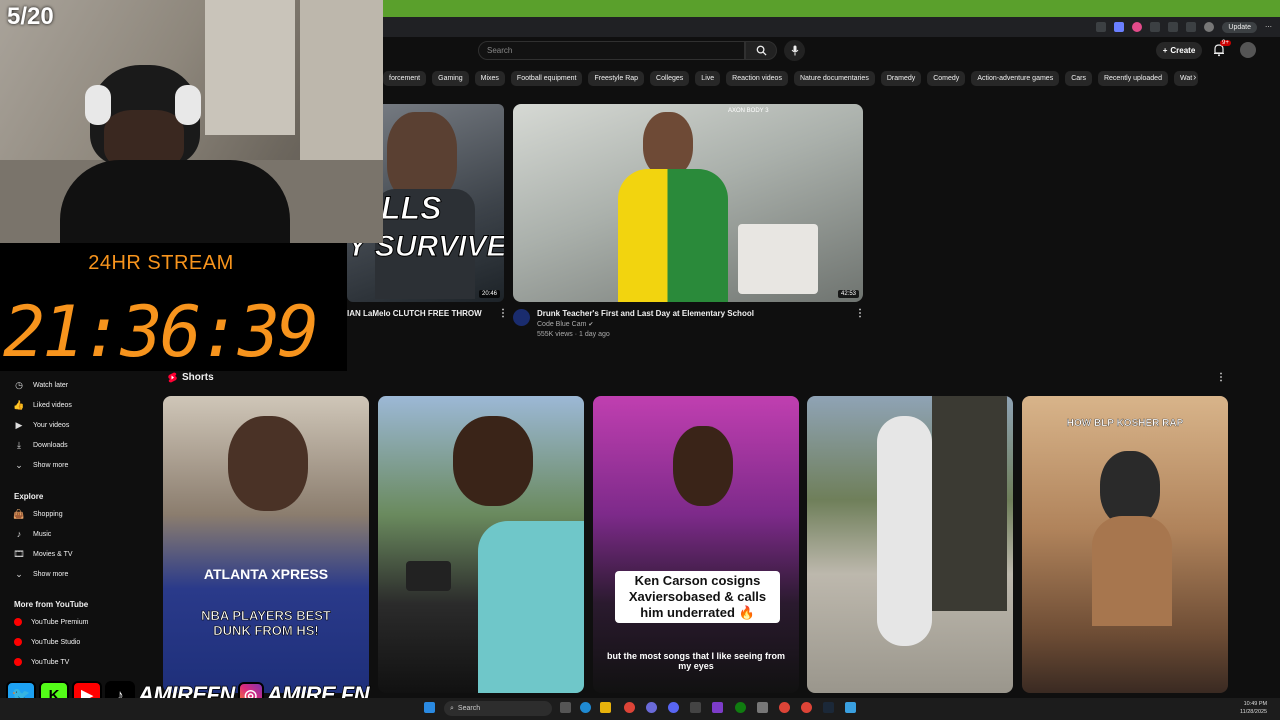 This screenshot has width=1280, height=720. Describe the element at coordinates (573, 334) in the screenshot. I see `video-meta: 555K views · 1 day ago` at that location.